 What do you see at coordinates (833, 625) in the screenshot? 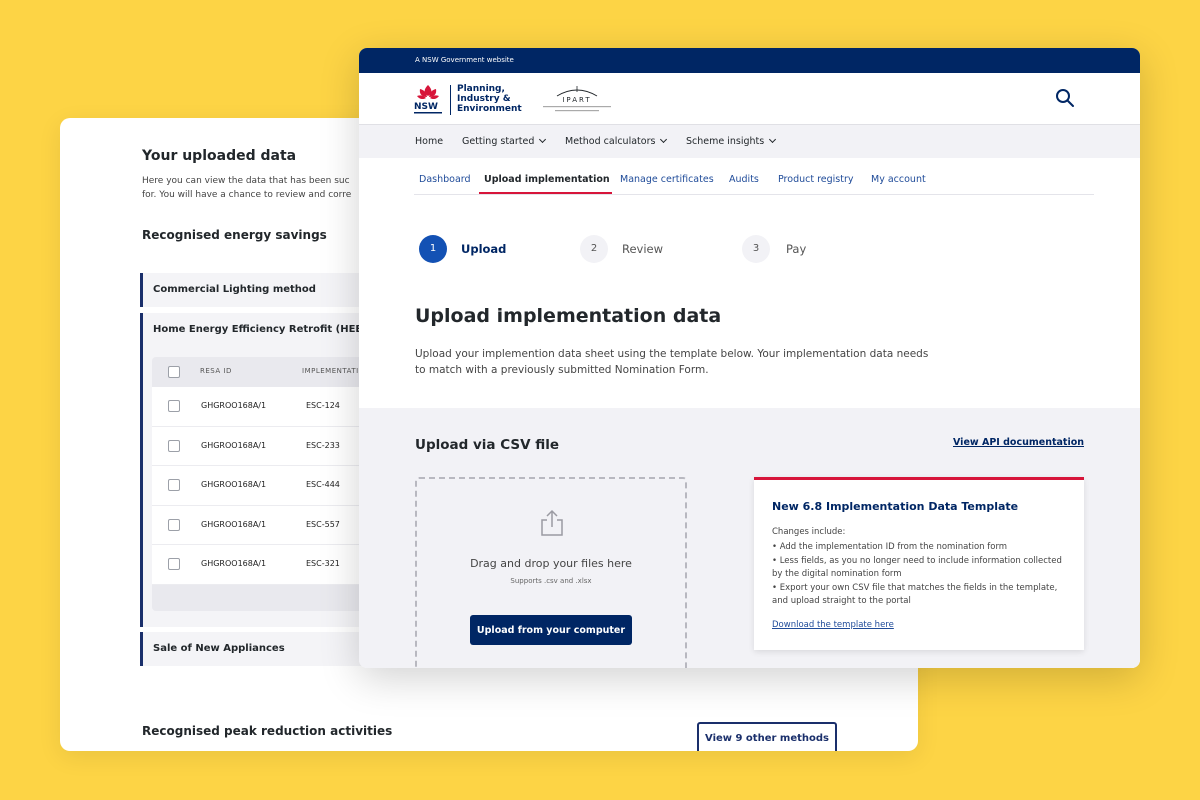
I see `download-template-link: Download the template here` at bounding box center [833, 625].